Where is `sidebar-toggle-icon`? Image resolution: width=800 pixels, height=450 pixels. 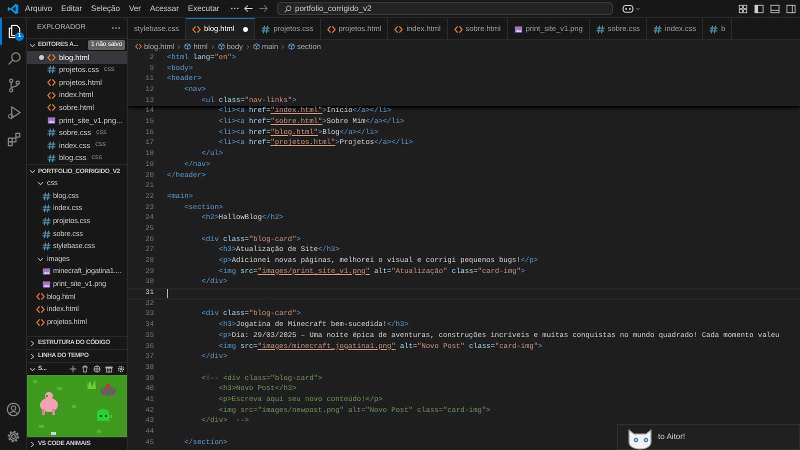 sidebar-toggle-icon is located at coordinates (759, 9).